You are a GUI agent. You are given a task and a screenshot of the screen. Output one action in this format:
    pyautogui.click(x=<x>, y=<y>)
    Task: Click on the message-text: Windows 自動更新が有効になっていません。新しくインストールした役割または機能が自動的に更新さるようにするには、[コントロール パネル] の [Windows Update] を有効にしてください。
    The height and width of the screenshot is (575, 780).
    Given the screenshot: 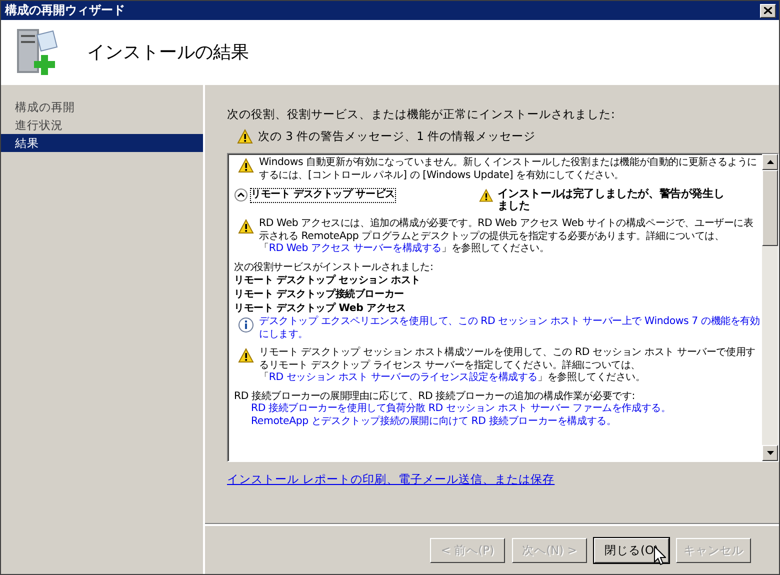 What is the action you would take?
    pyautogui.click(x=508, y=169)
    